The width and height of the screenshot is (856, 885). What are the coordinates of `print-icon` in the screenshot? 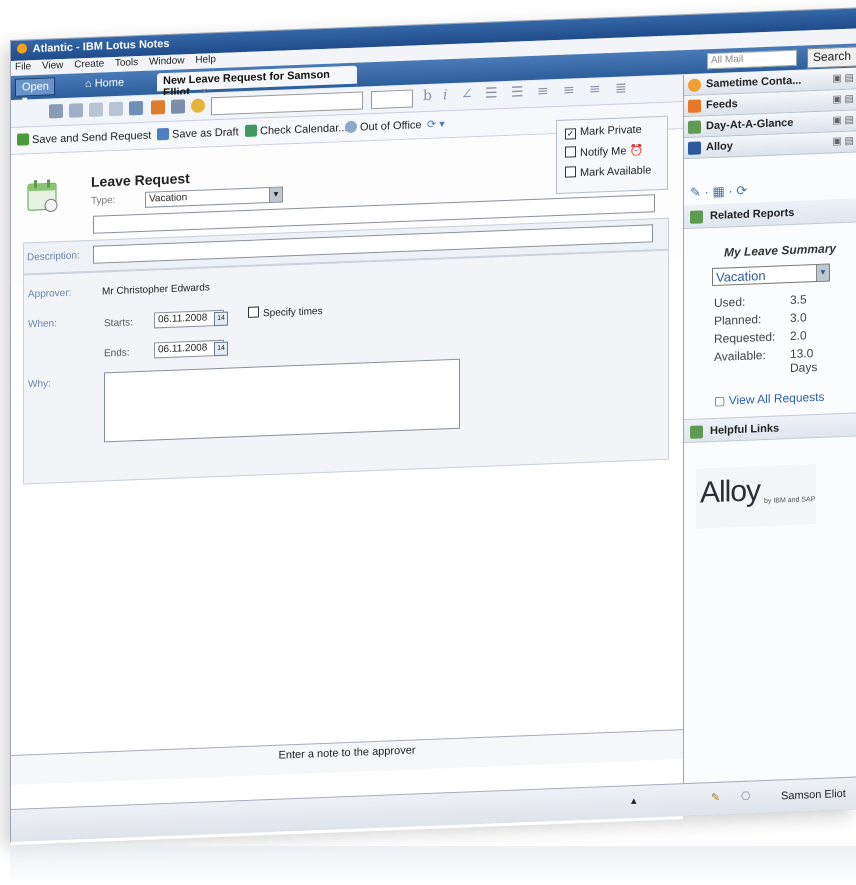 It's located at (178, 106).